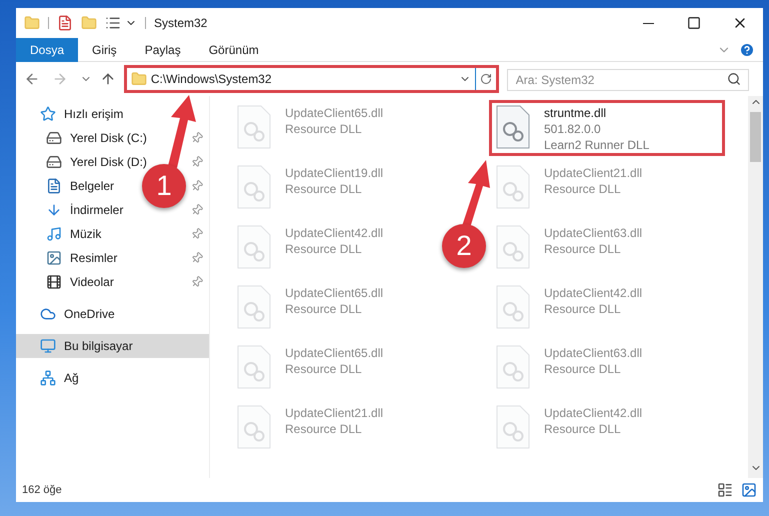 The height and width of the screenshot is (516, 769). I want to click on properties-icon, so click(65, 23).